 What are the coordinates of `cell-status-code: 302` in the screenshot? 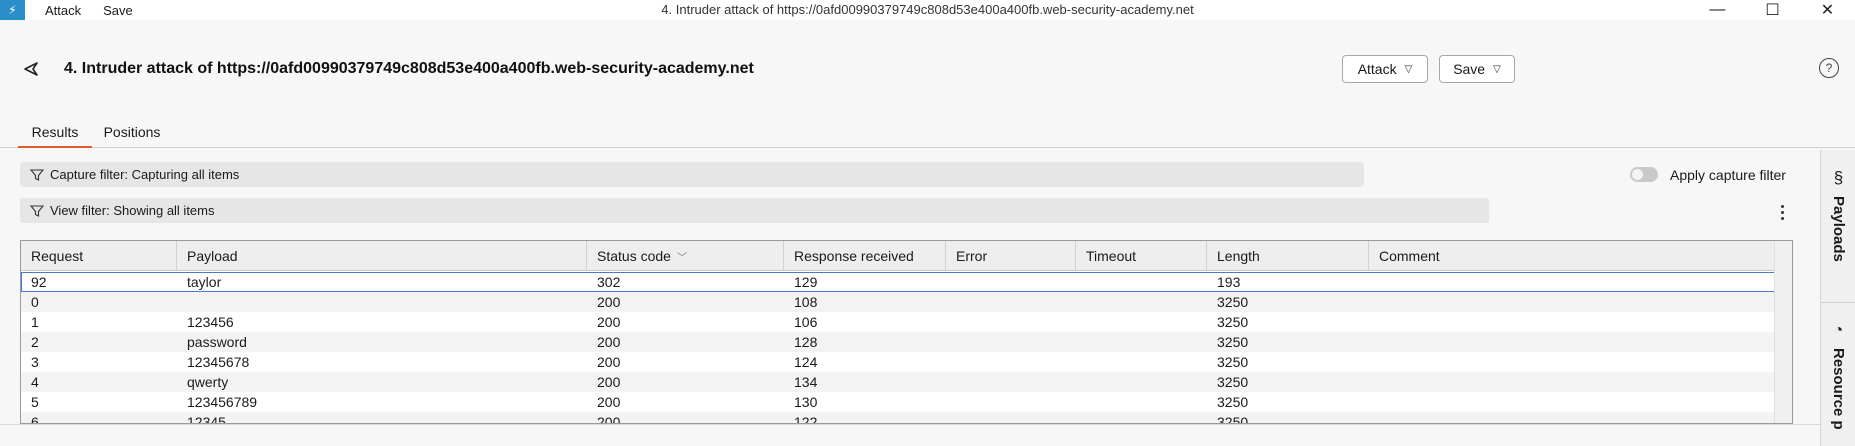 It's located at (609, 282).